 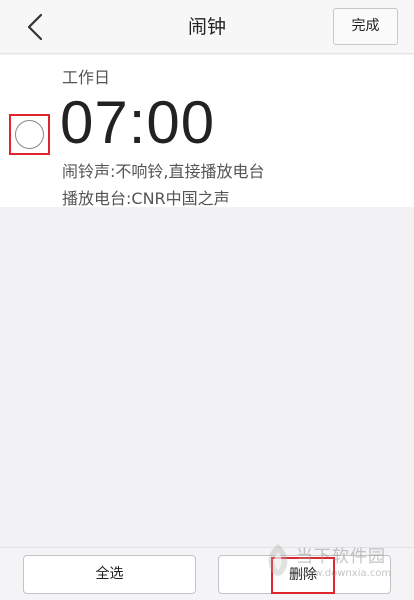 I want to click on radio-circle-icon, so click(x=29, y=134).